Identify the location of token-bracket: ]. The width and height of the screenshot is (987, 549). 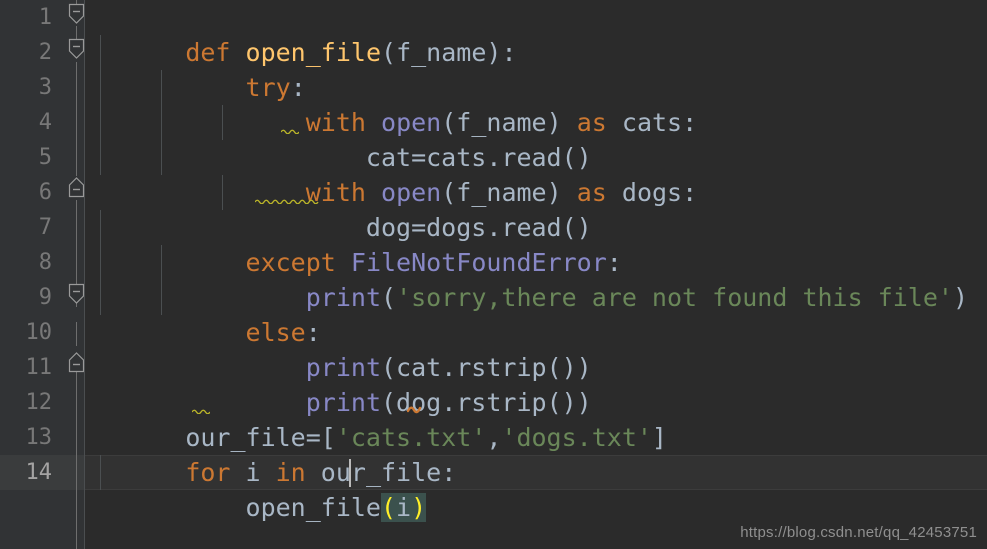
(659, 437).